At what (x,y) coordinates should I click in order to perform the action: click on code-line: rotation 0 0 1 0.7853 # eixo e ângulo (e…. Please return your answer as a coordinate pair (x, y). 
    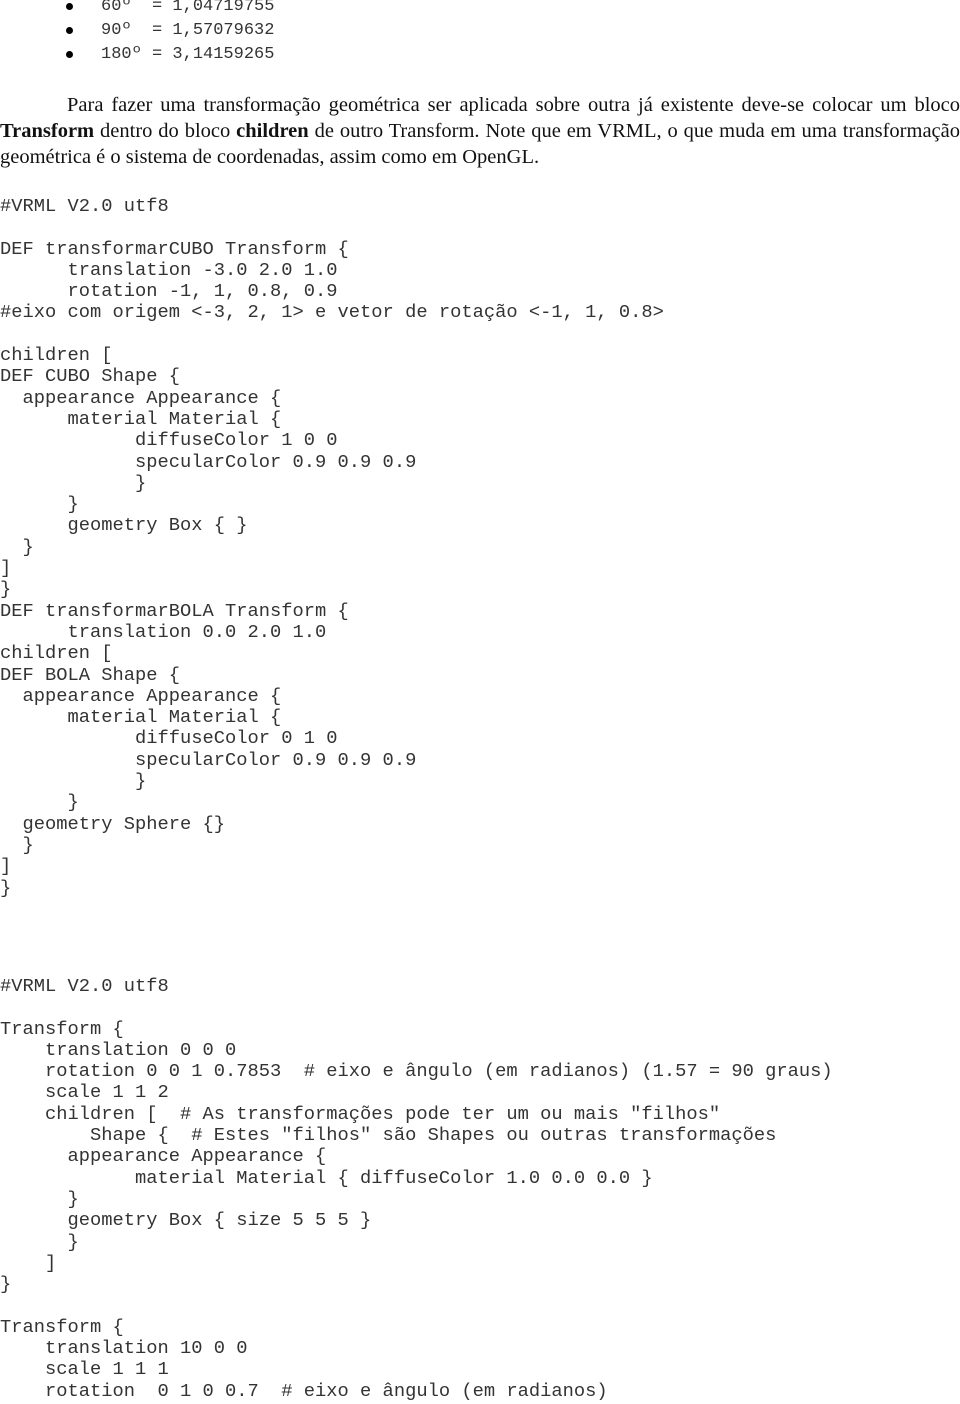
    Looking at the image, I should click on (416, 1071).